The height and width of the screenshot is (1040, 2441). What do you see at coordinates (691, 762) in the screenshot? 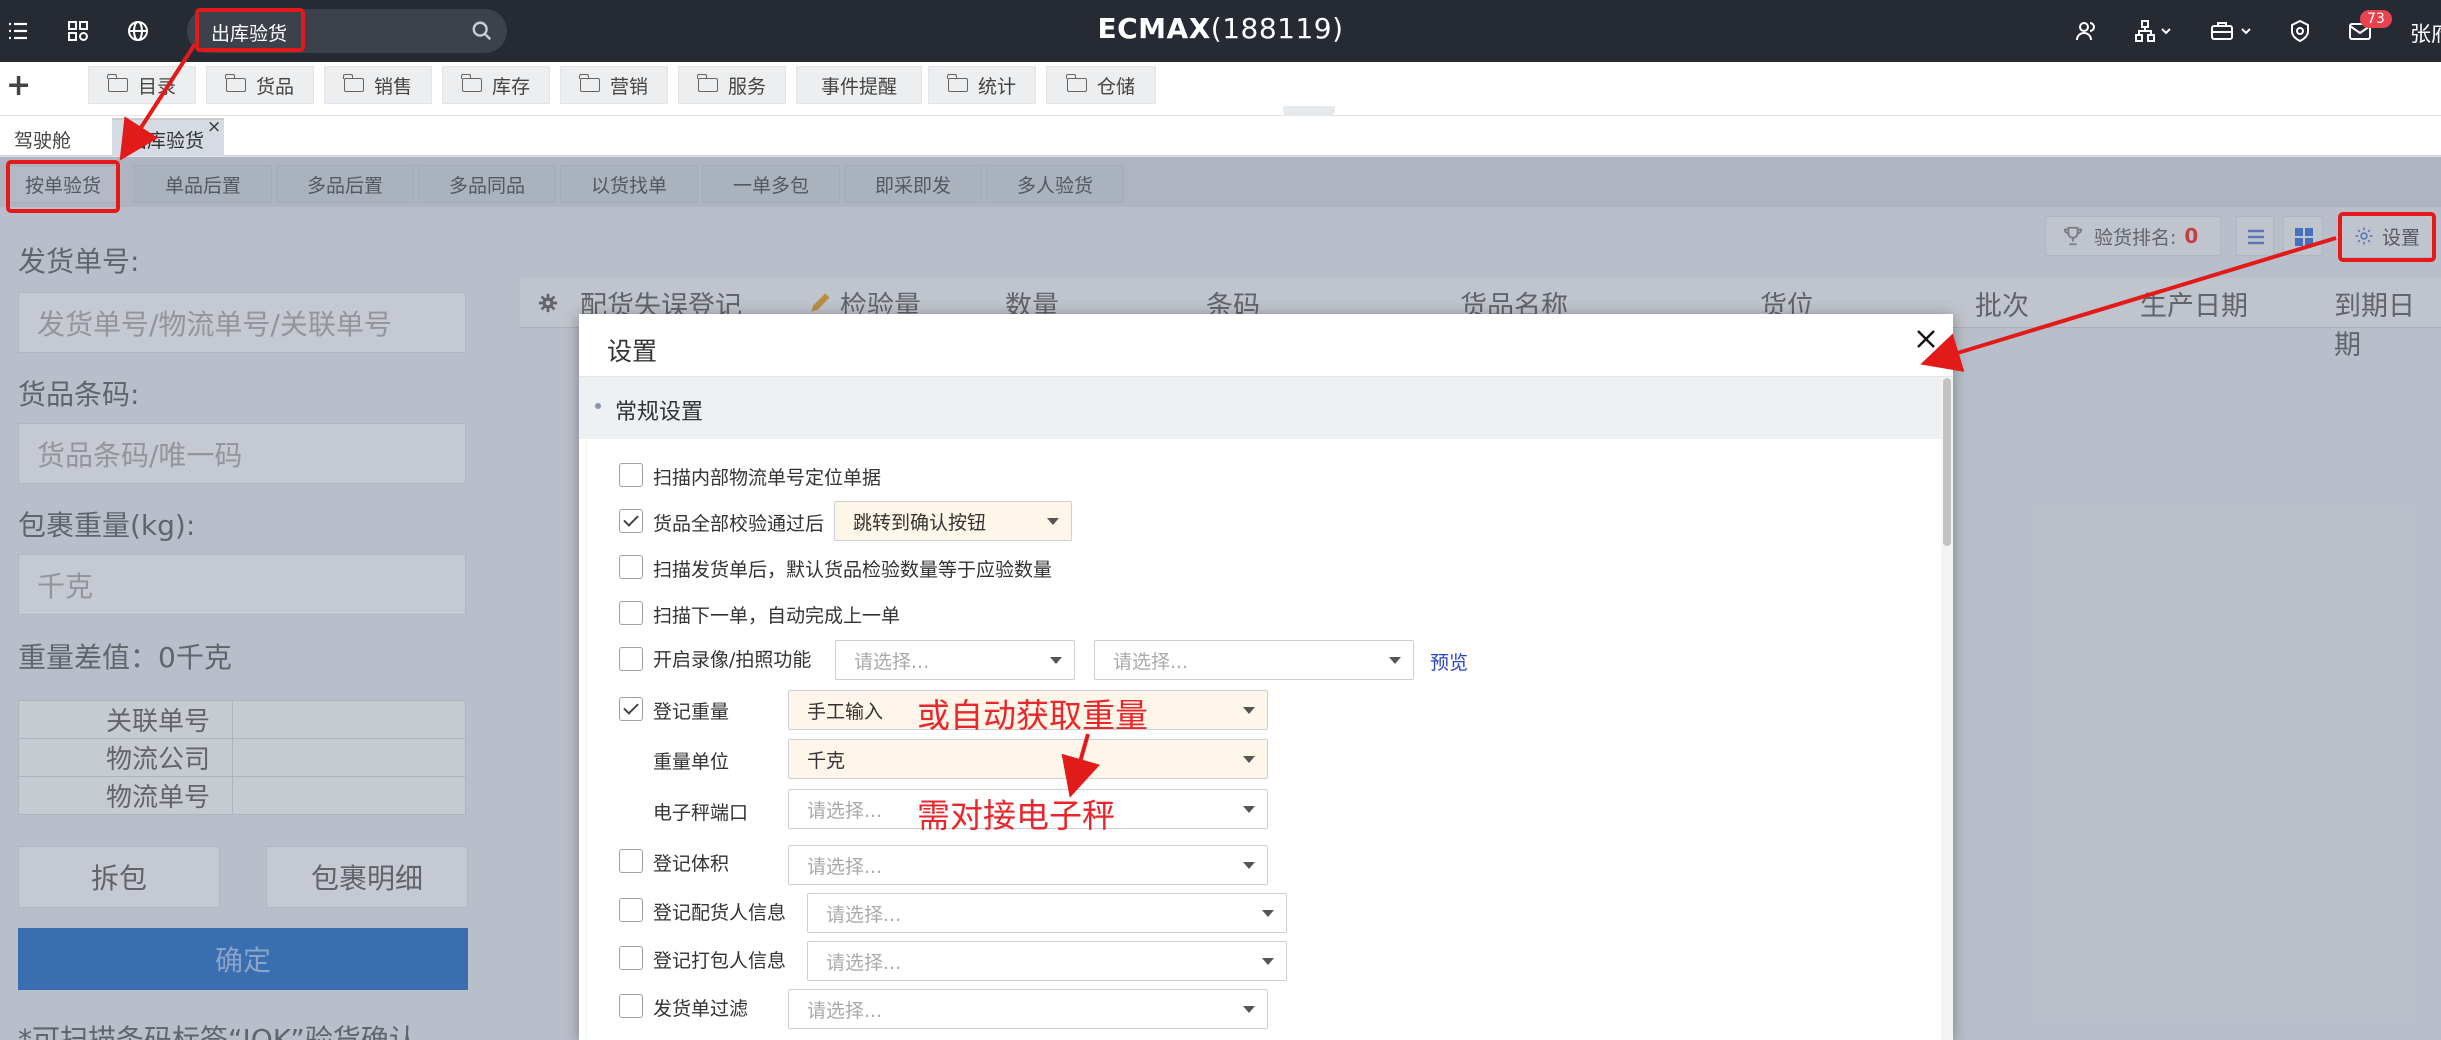
I see `option-label: 重量单位` at bounding box center [691, 762].